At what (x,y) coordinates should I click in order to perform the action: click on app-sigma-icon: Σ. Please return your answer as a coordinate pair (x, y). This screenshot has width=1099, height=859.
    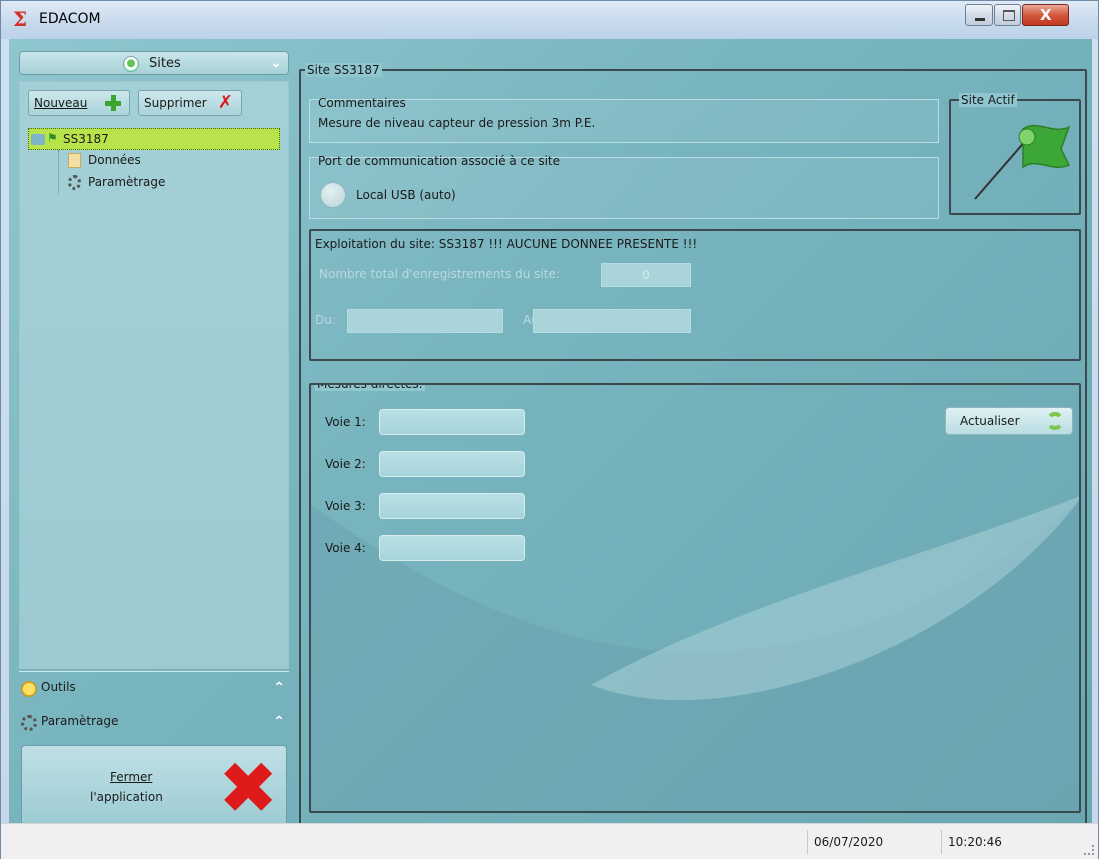
    Looking at the image, I should click on (20, 19).